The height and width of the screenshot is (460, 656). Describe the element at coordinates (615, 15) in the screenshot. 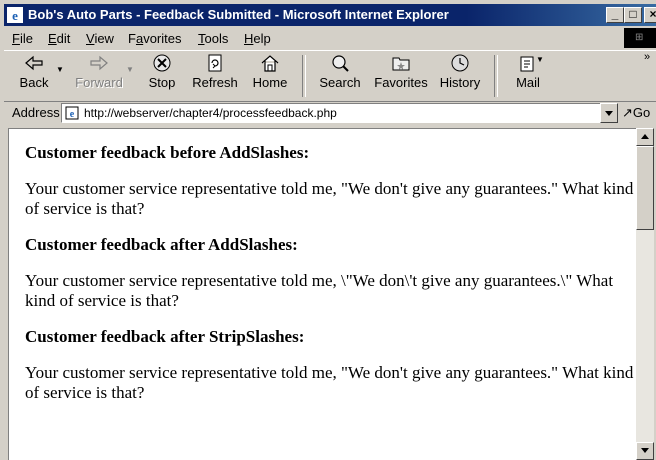

I see `minimize-button: _` at that location.